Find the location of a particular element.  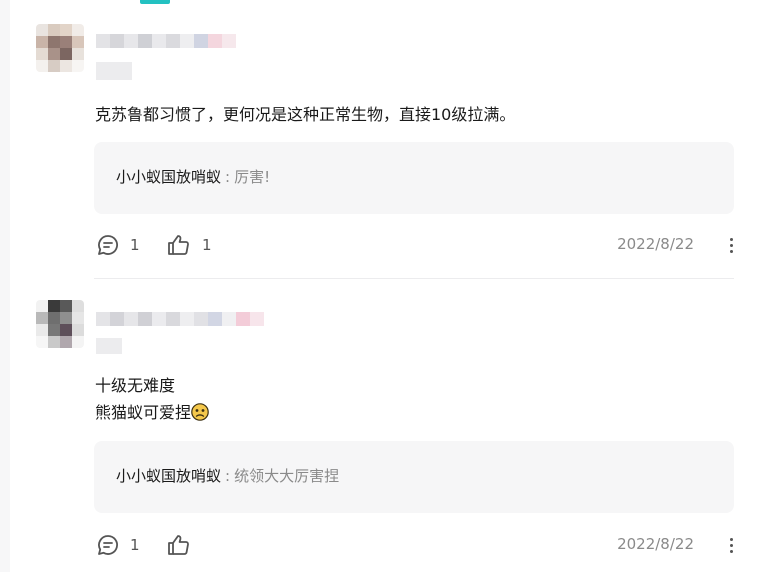

comment-actions: 1 1 2022/8/22 is located at coordinates (416, 245).